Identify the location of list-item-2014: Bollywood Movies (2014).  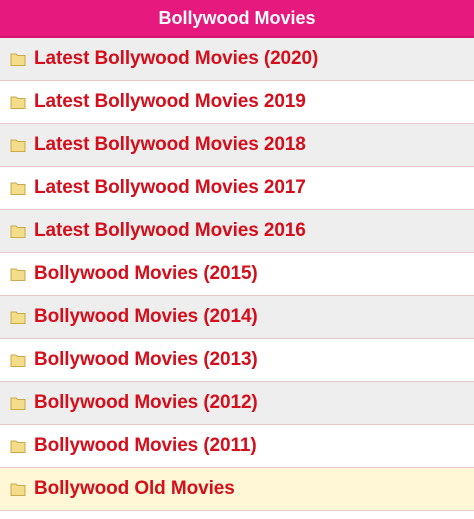
(237, 317).